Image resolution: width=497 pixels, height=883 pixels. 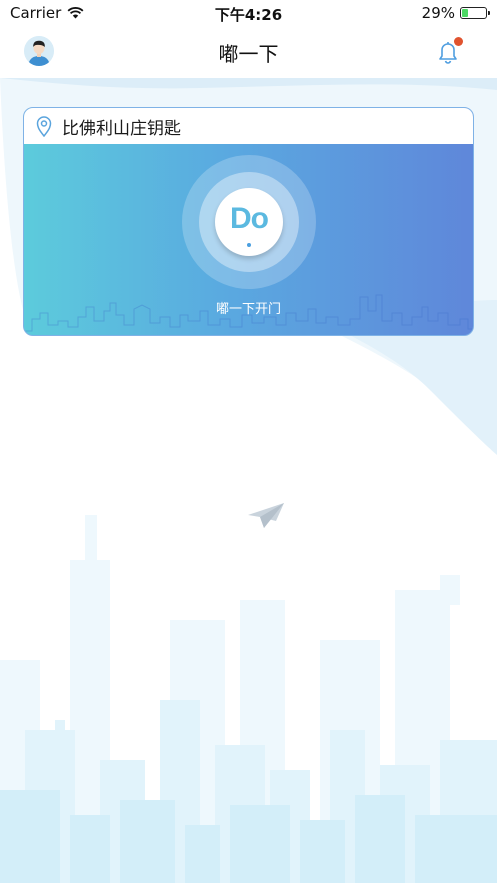 What do you see at coordinates (248, 126) in the screenshot?
I see `card-header: 比佛利山庄钥匙` at bounding box center [248, 126].